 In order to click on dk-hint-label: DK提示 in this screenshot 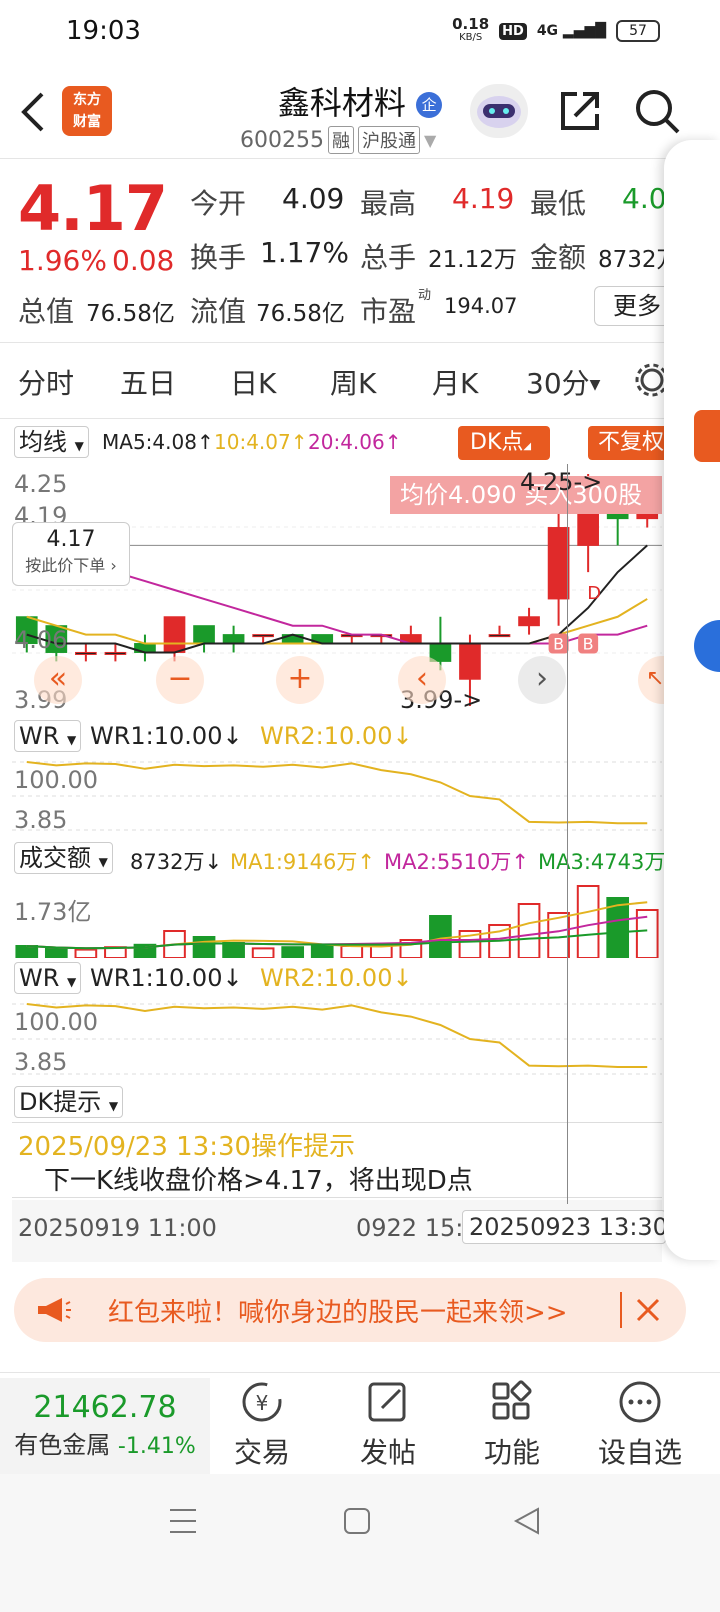, I will do `click(60, 1102)`.